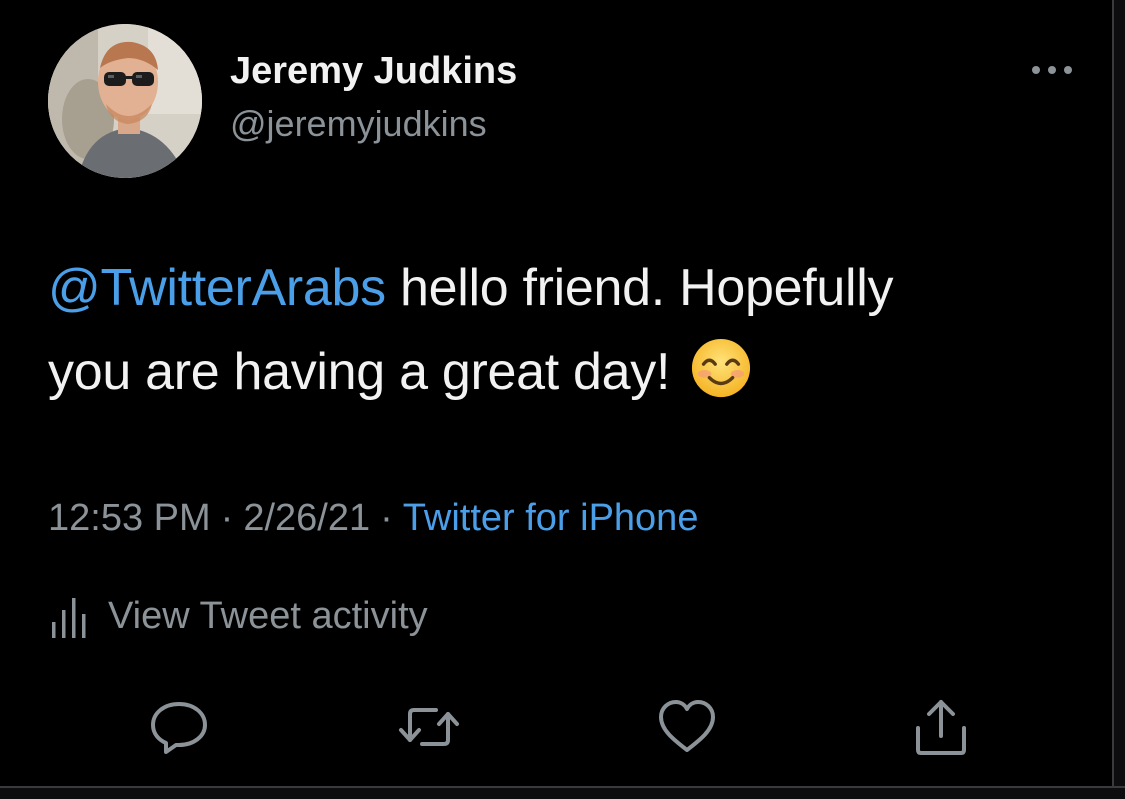  What do you see at coordinates (307, 518) in the screenshot?
I see `tweet-date: 2/26/21` at bounding box center [307, 518].